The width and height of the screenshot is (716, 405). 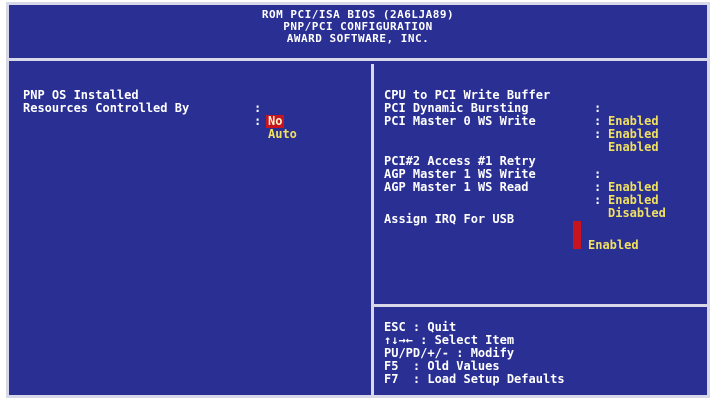 I want to click on setting-label: PCI Master 0 WS Write, so click(x=460, y=121).